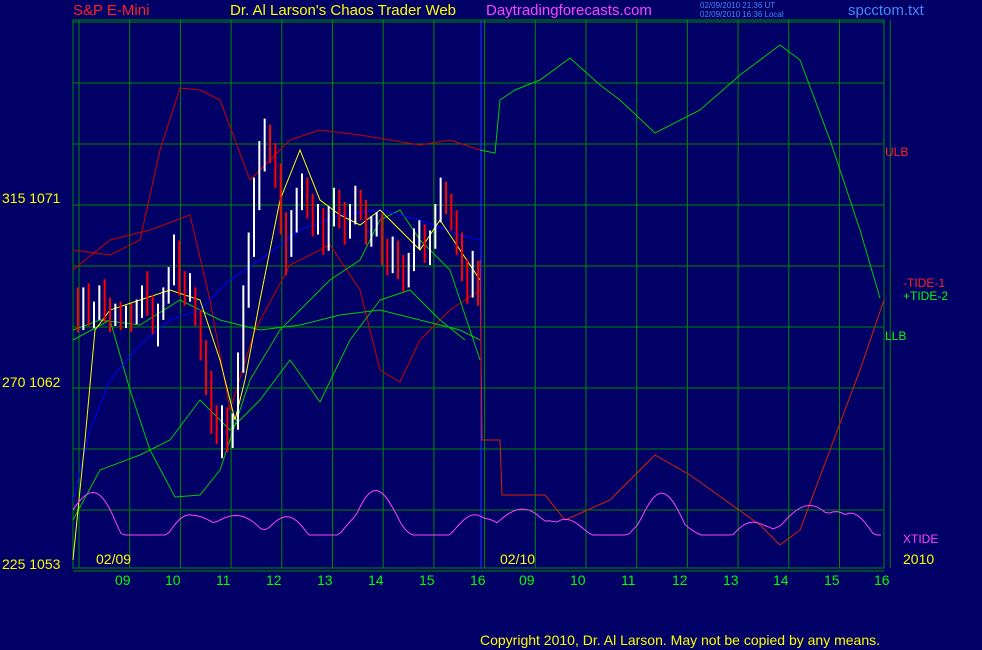  What do you see at coordinates (897, 152) in the screenshot?
I see `ulb-label: ULB` at bounding box center [897, 152].